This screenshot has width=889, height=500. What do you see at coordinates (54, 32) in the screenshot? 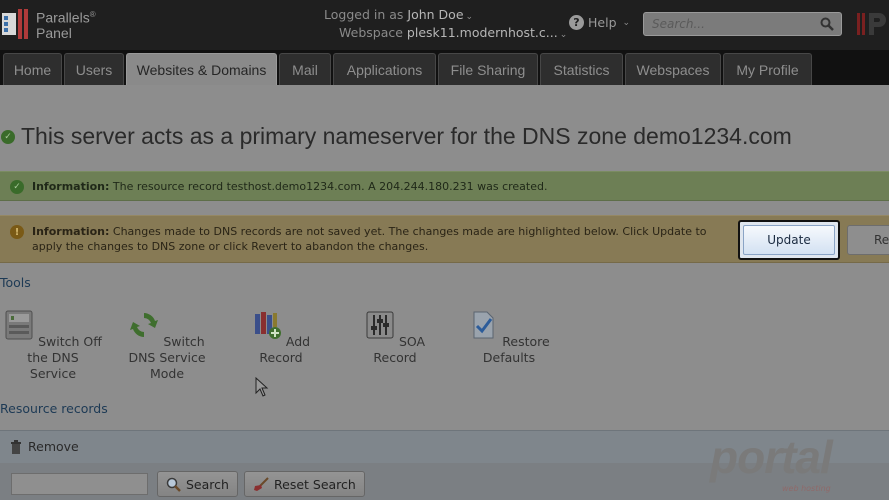
I see `logo-line2: Panel` at bounding box center [54, 32].